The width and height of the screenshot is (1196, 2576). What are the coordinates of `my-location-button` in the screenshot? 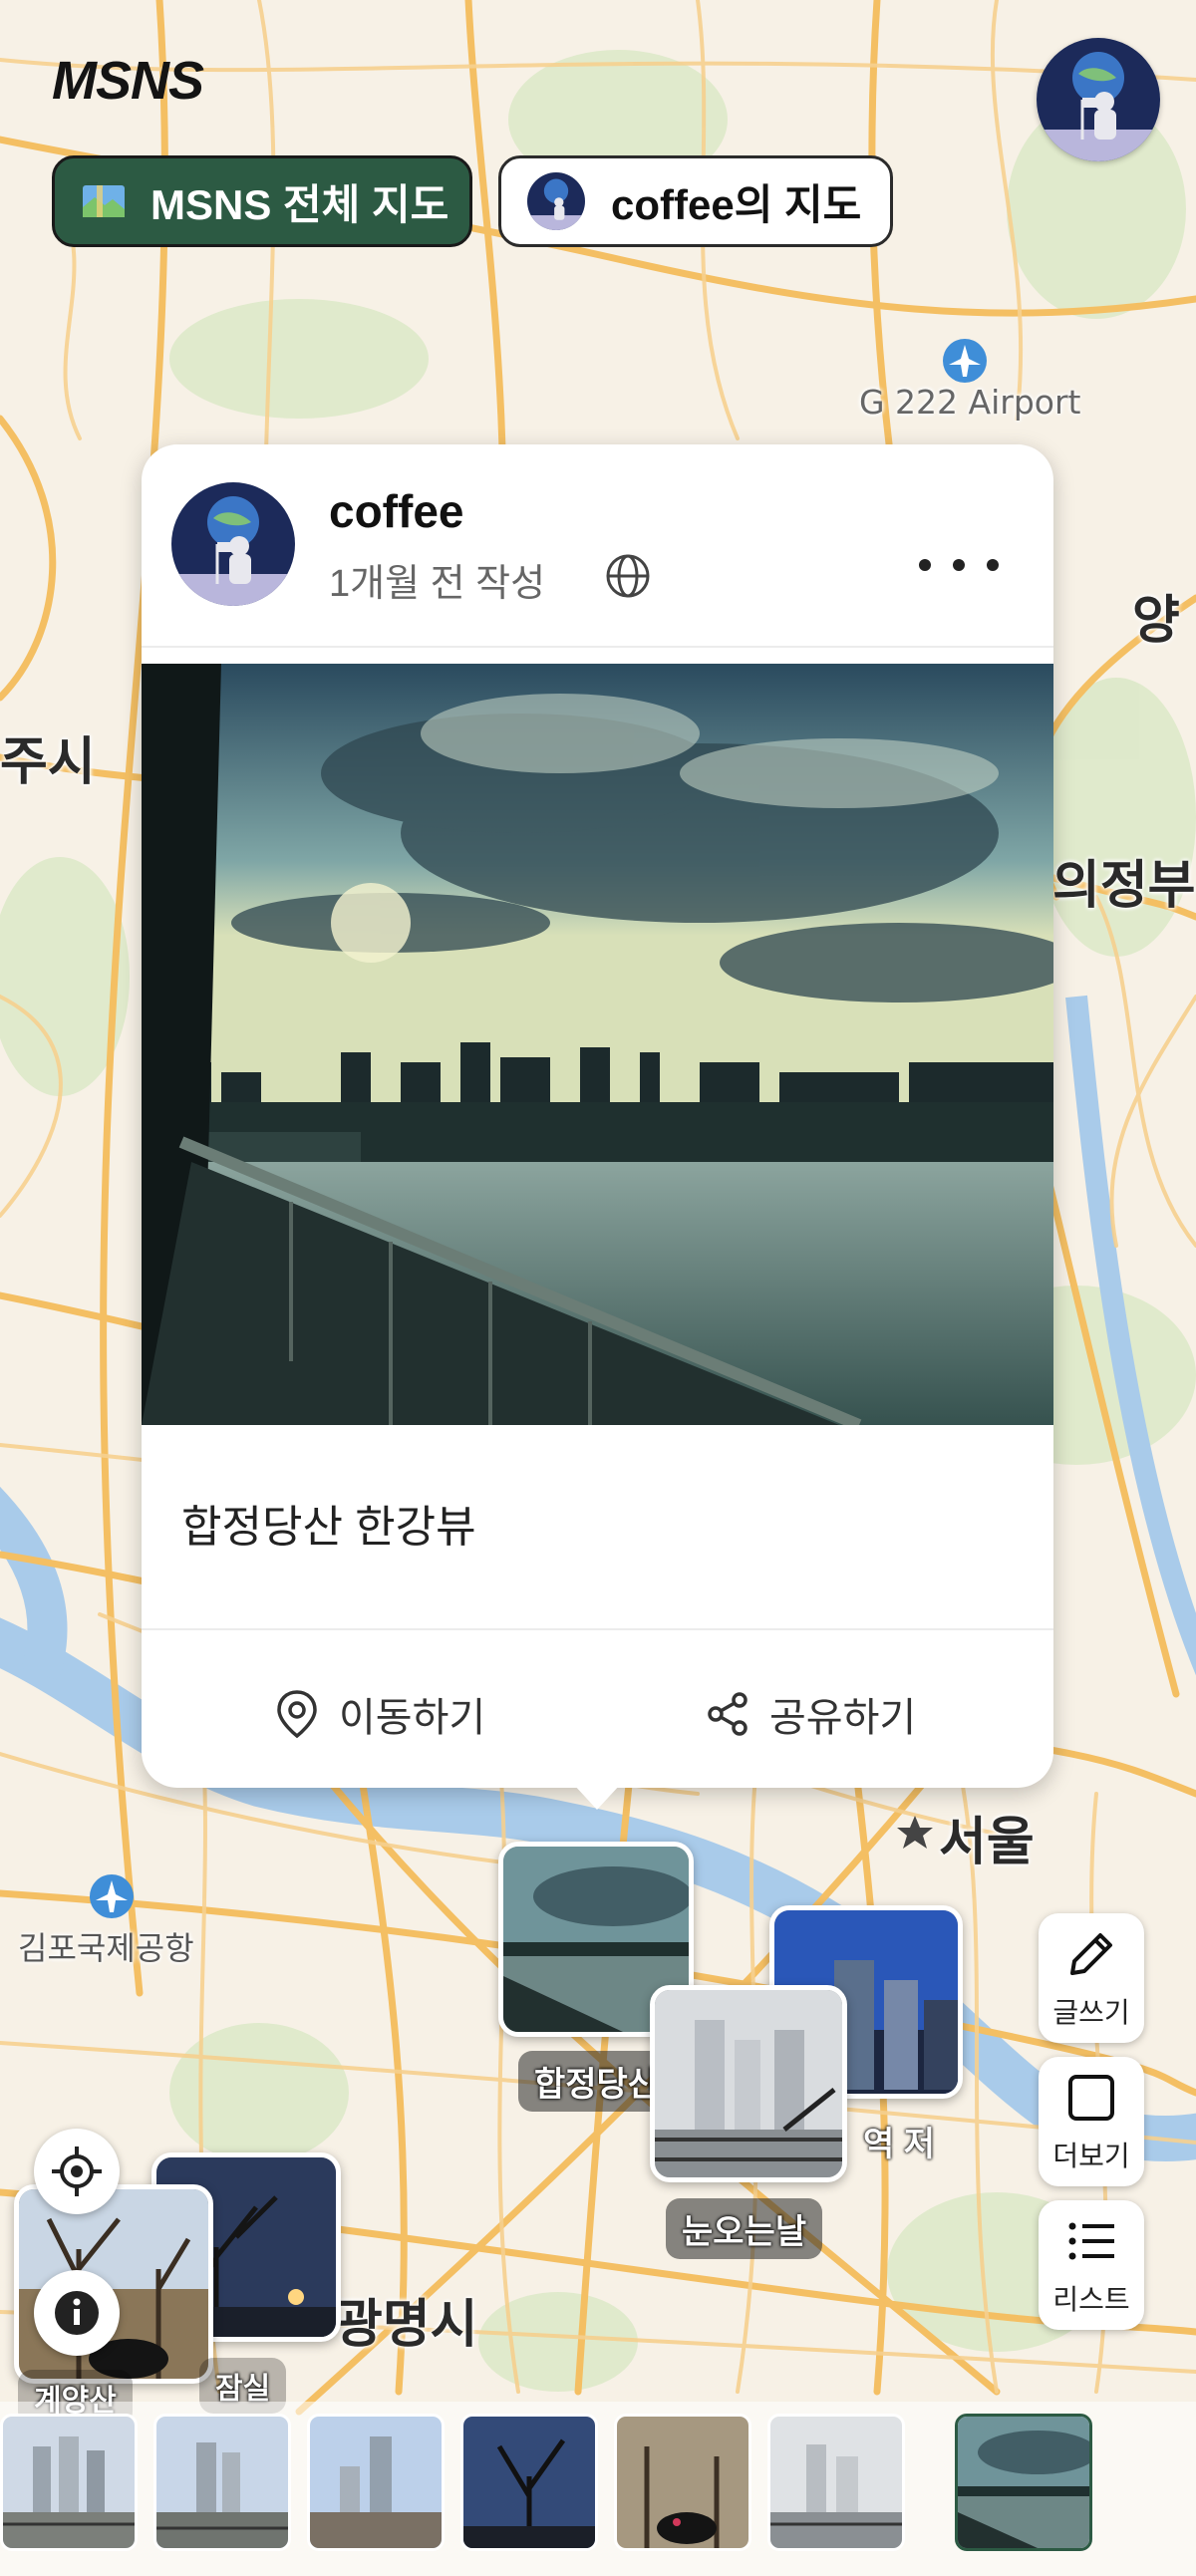 It's located at (77, 2171).